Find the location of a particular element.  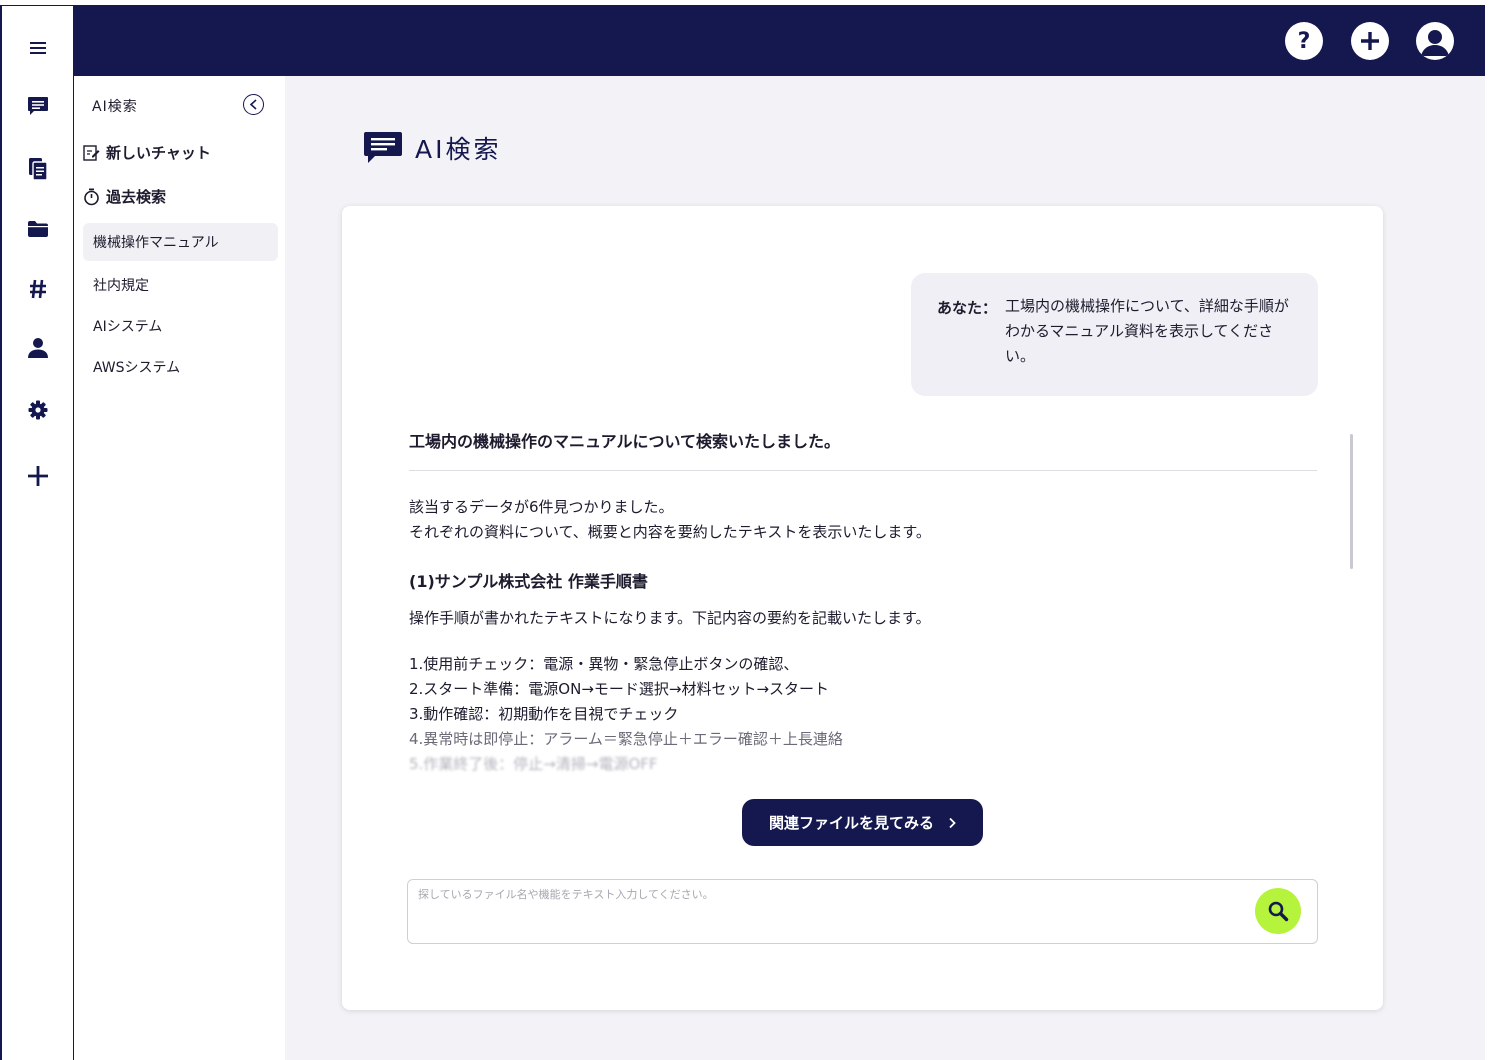

new-chat-label: 新しいチャット is located at coordinates (158, 153).